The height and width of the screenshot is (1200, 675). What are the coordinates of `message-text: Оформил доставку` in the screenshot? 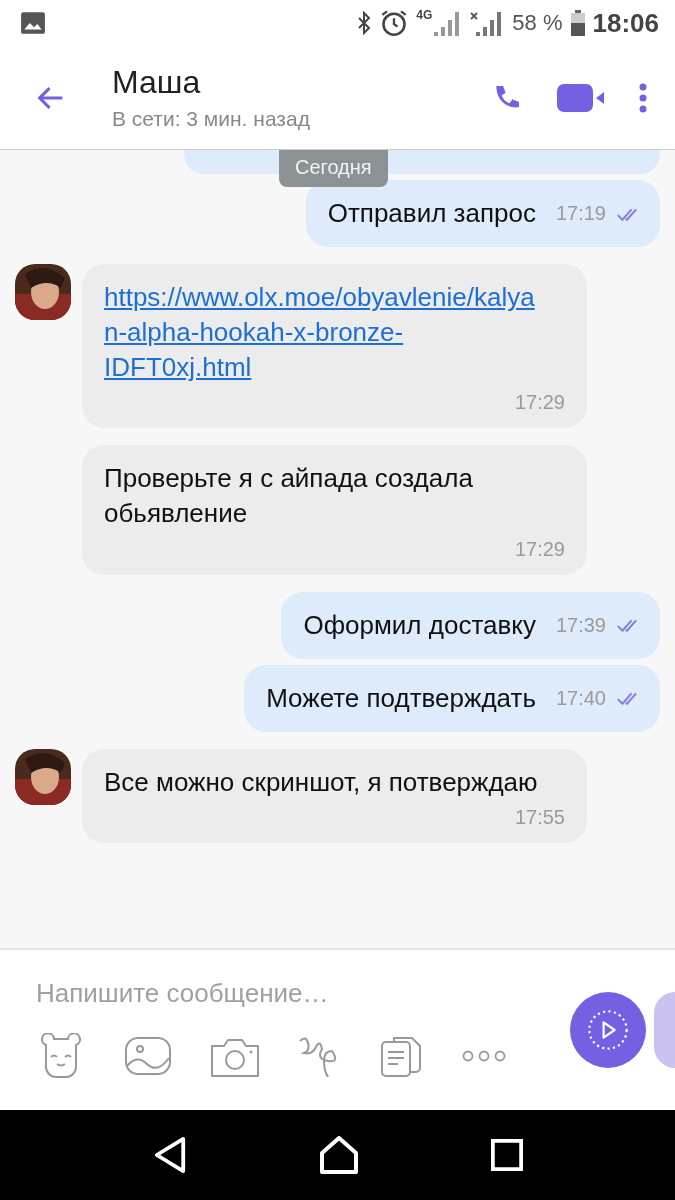 It's located at (419, 625).